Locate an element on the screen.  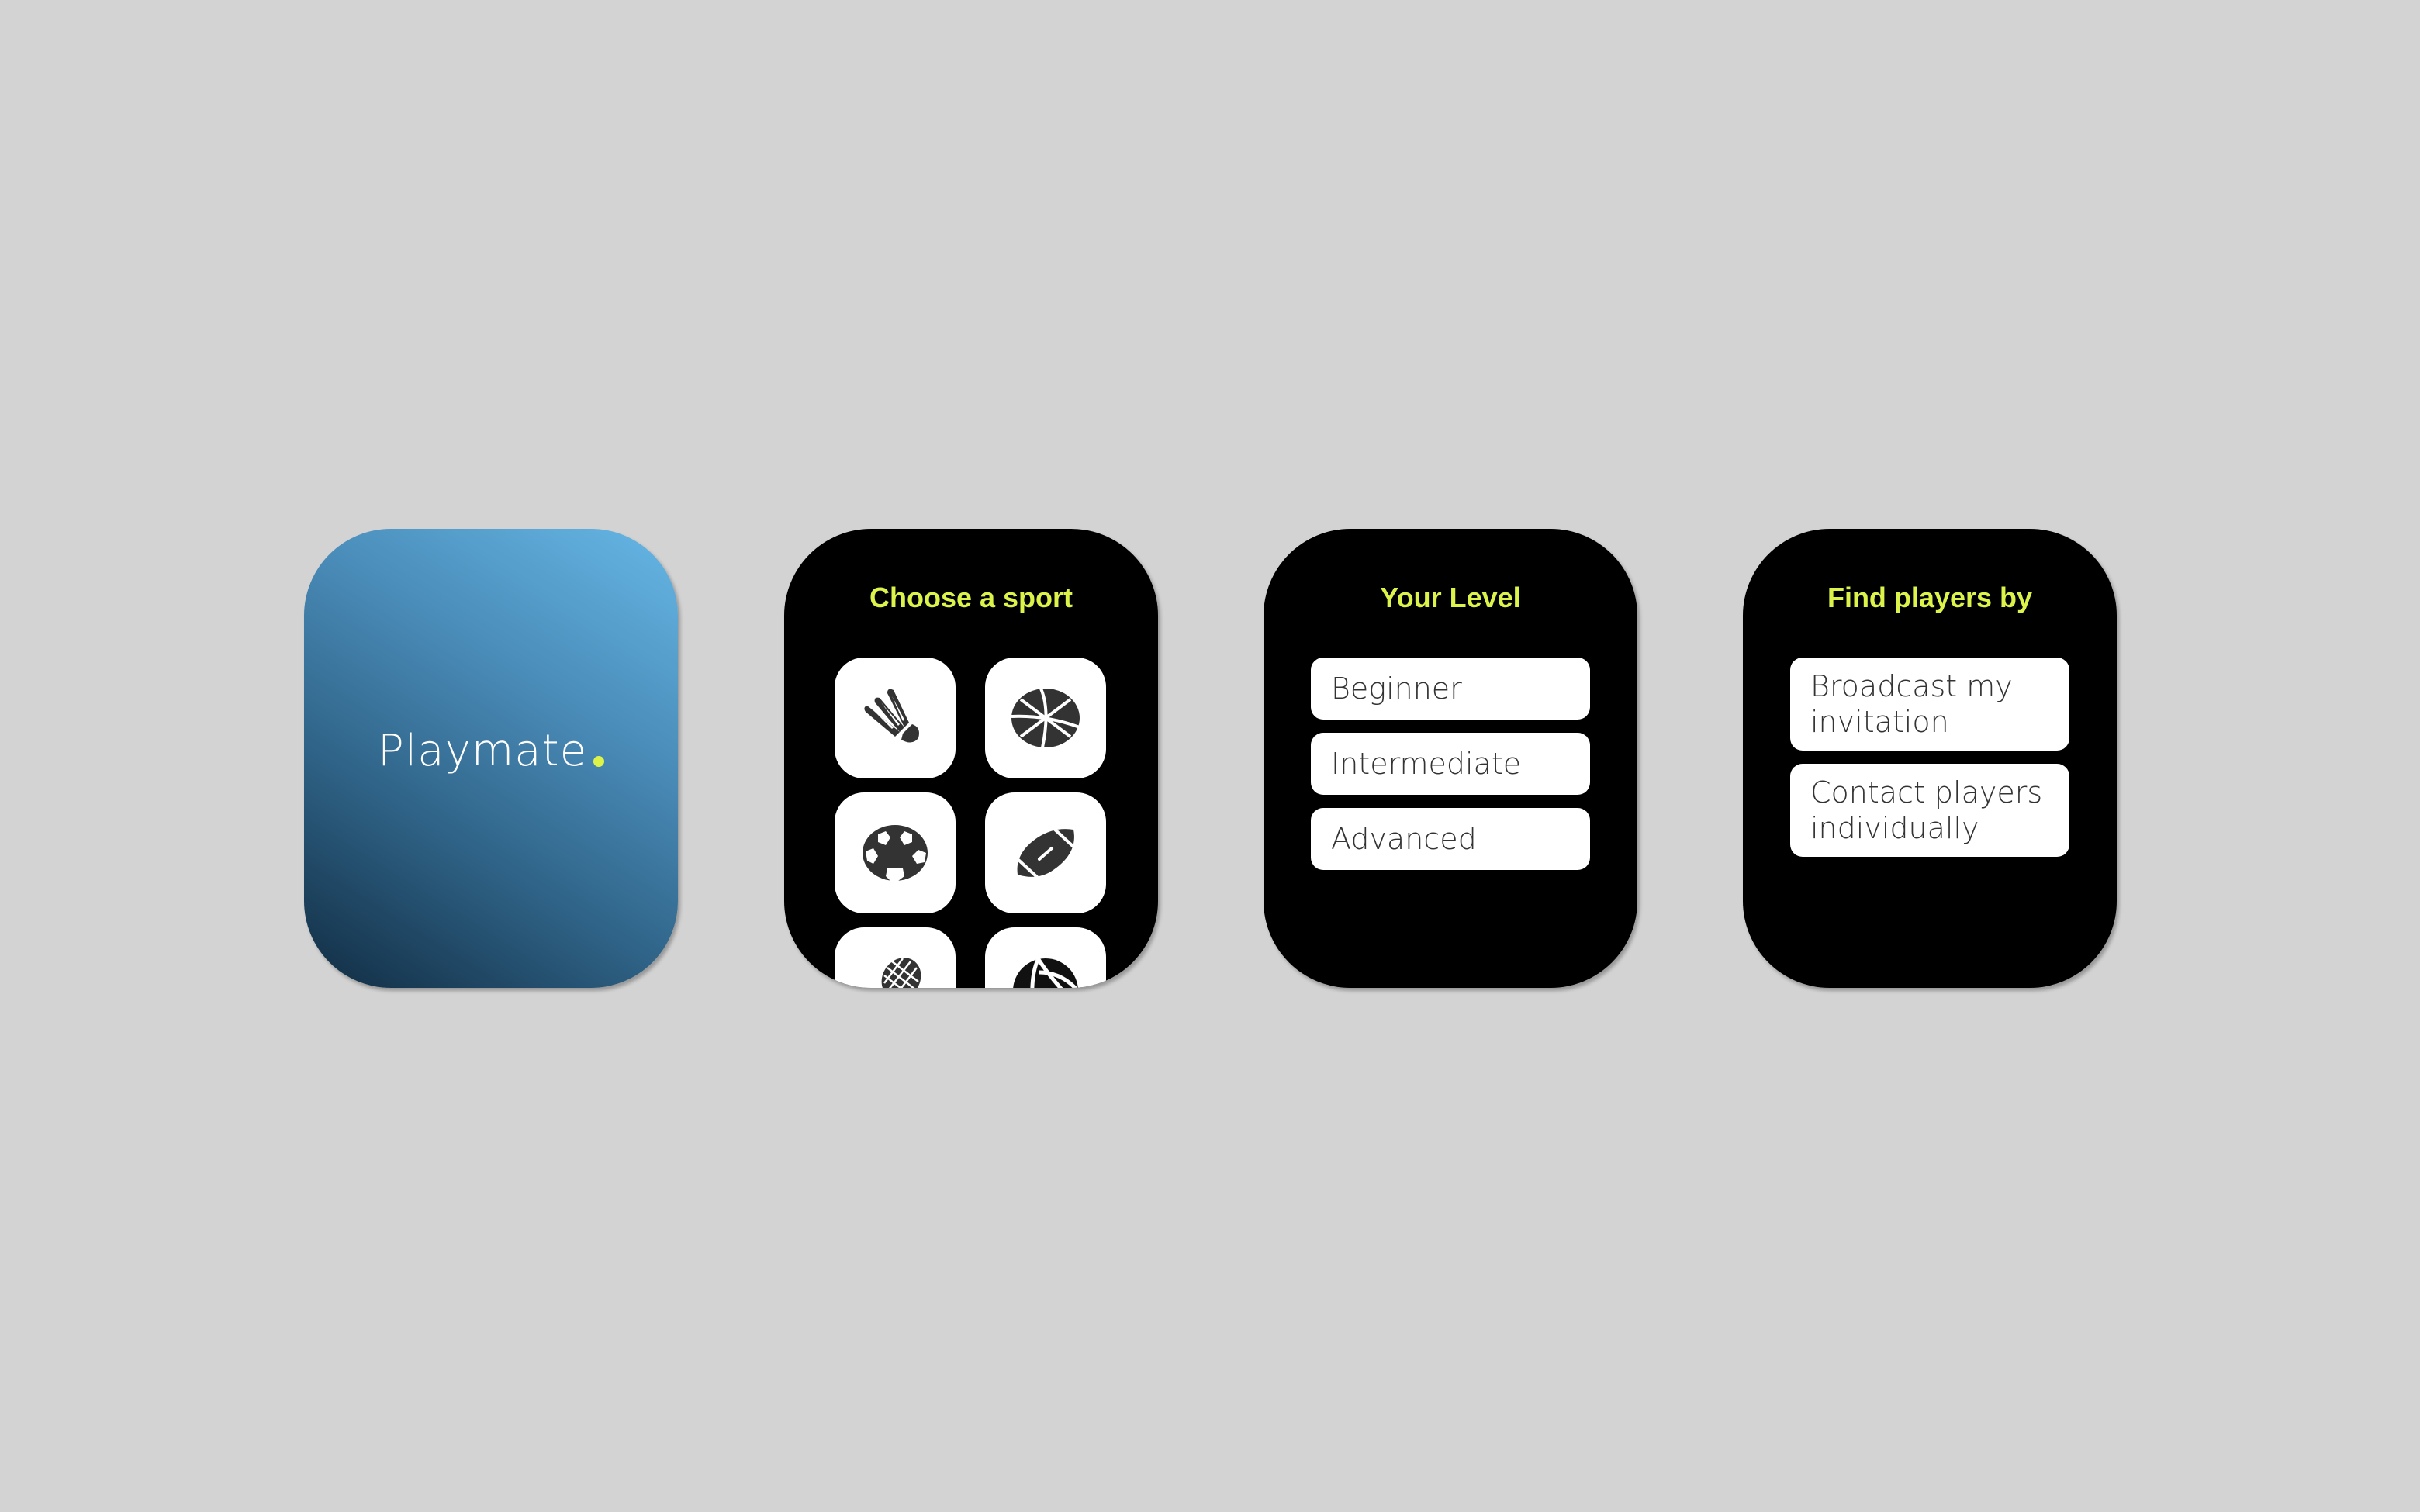
option-label: Intermediate is located at coordinates (1426, 764).